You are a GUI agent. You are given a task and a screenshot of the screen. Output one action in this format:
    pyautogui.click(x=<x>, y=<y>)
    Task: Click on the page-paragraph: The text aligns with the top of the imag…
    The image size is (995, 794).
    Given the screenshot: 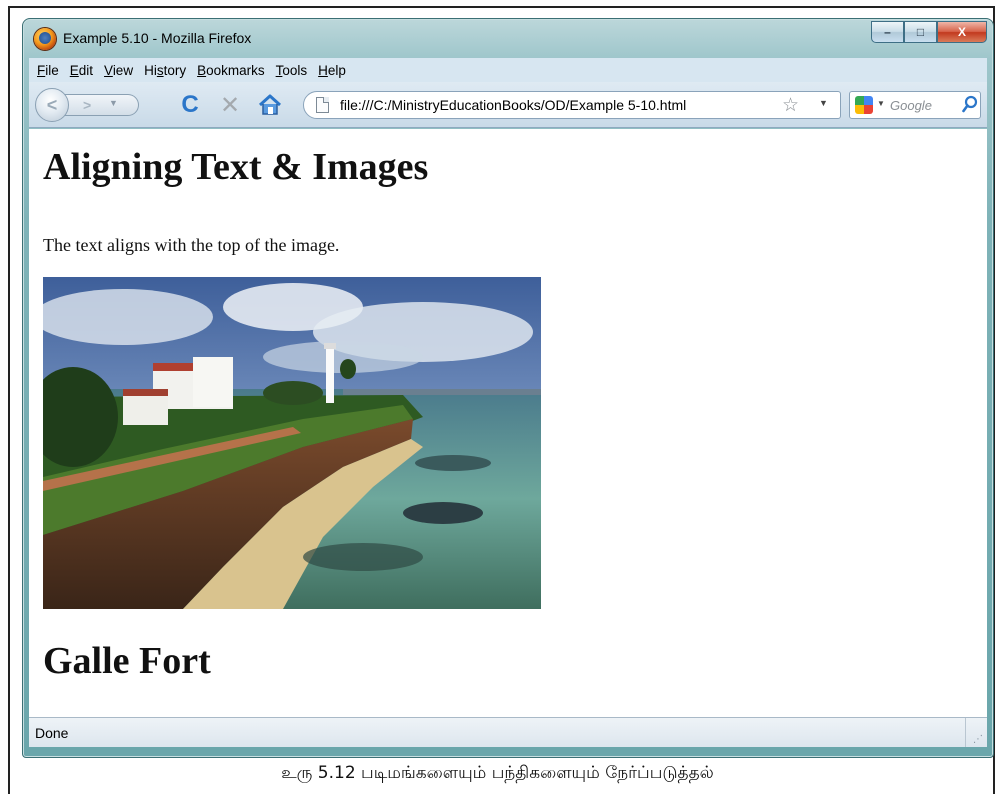 What is the action you would take?
    pyautogui.click(x=191, y=245)
    